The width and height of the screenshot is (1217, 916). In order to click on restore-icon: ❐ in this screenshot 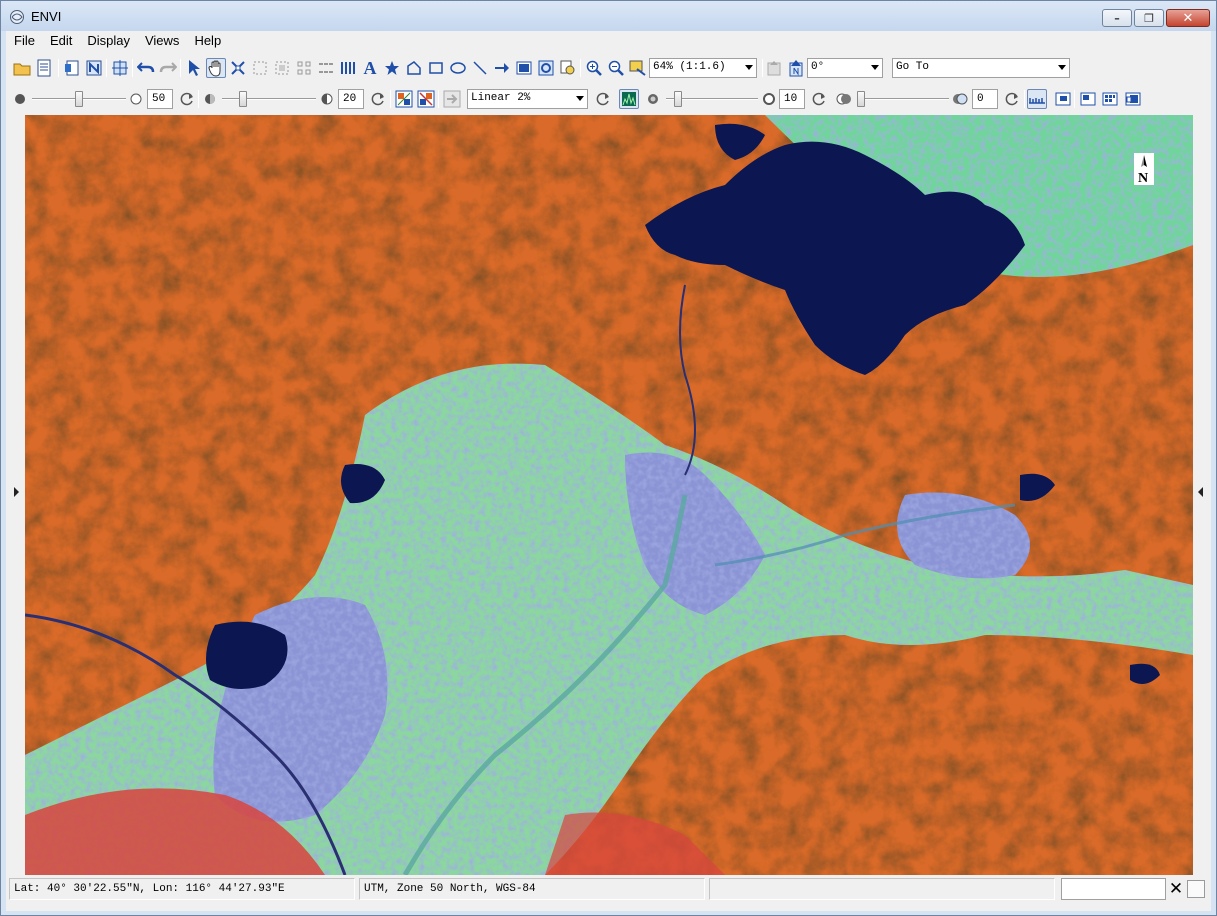, I will do `click(1149, 18)`.